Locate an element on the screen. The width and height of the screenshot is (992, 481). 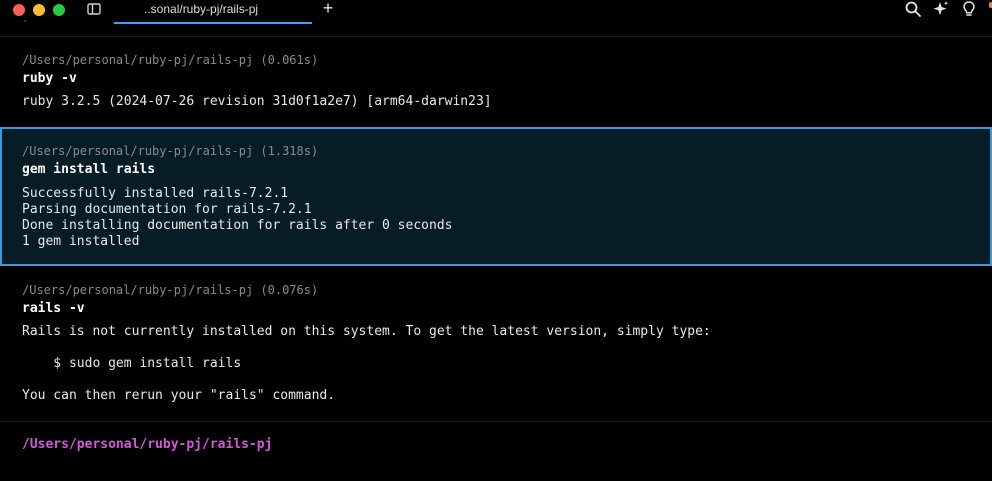
tab-title: ..sonal/ruby-pj/rails-pj is located at coordinates (201, 9).